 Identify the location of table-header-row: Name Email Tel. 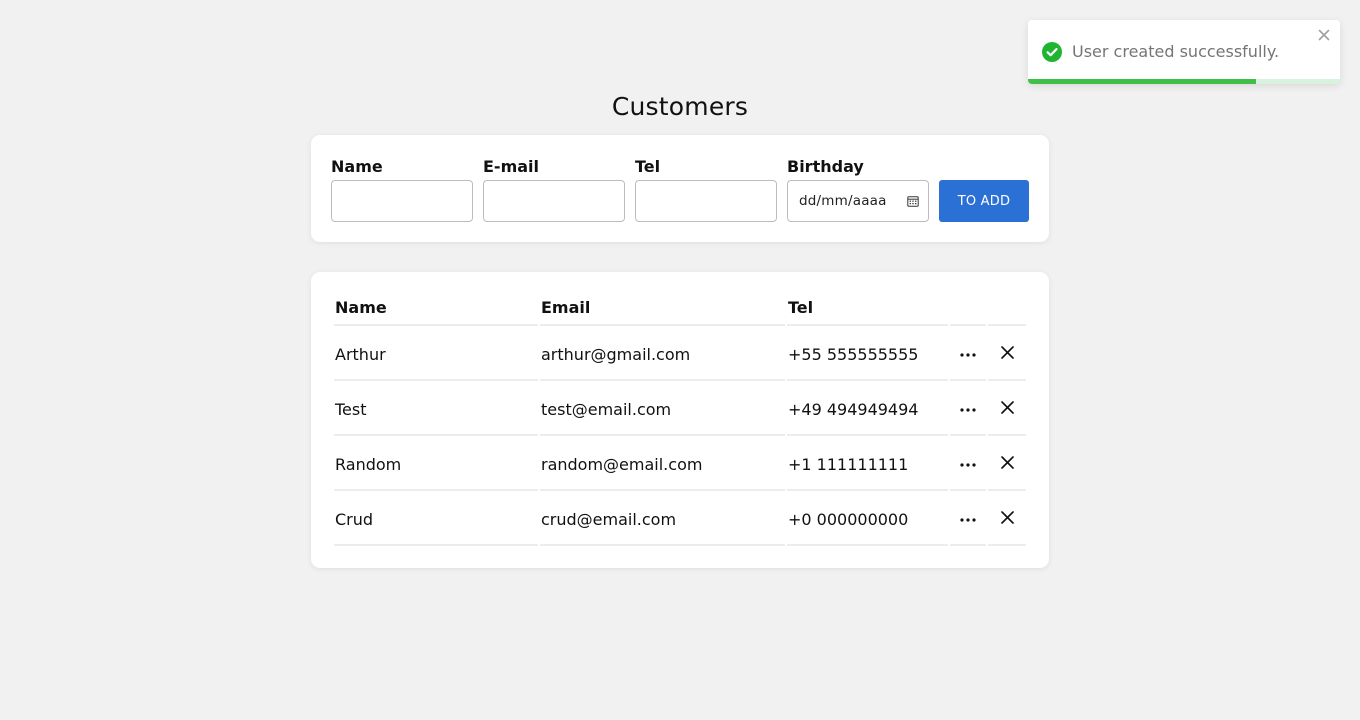
(680, 308).